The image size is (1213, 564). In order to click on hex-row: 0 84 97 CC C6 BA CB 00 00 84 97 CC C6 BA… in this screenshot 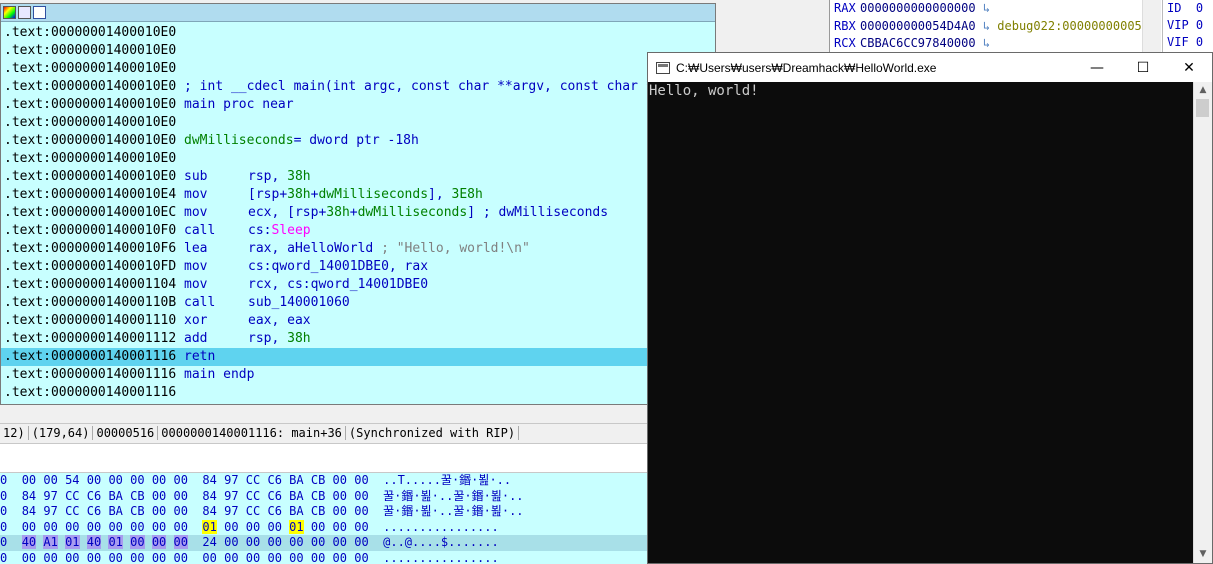, I will do `click(324, 497)`.